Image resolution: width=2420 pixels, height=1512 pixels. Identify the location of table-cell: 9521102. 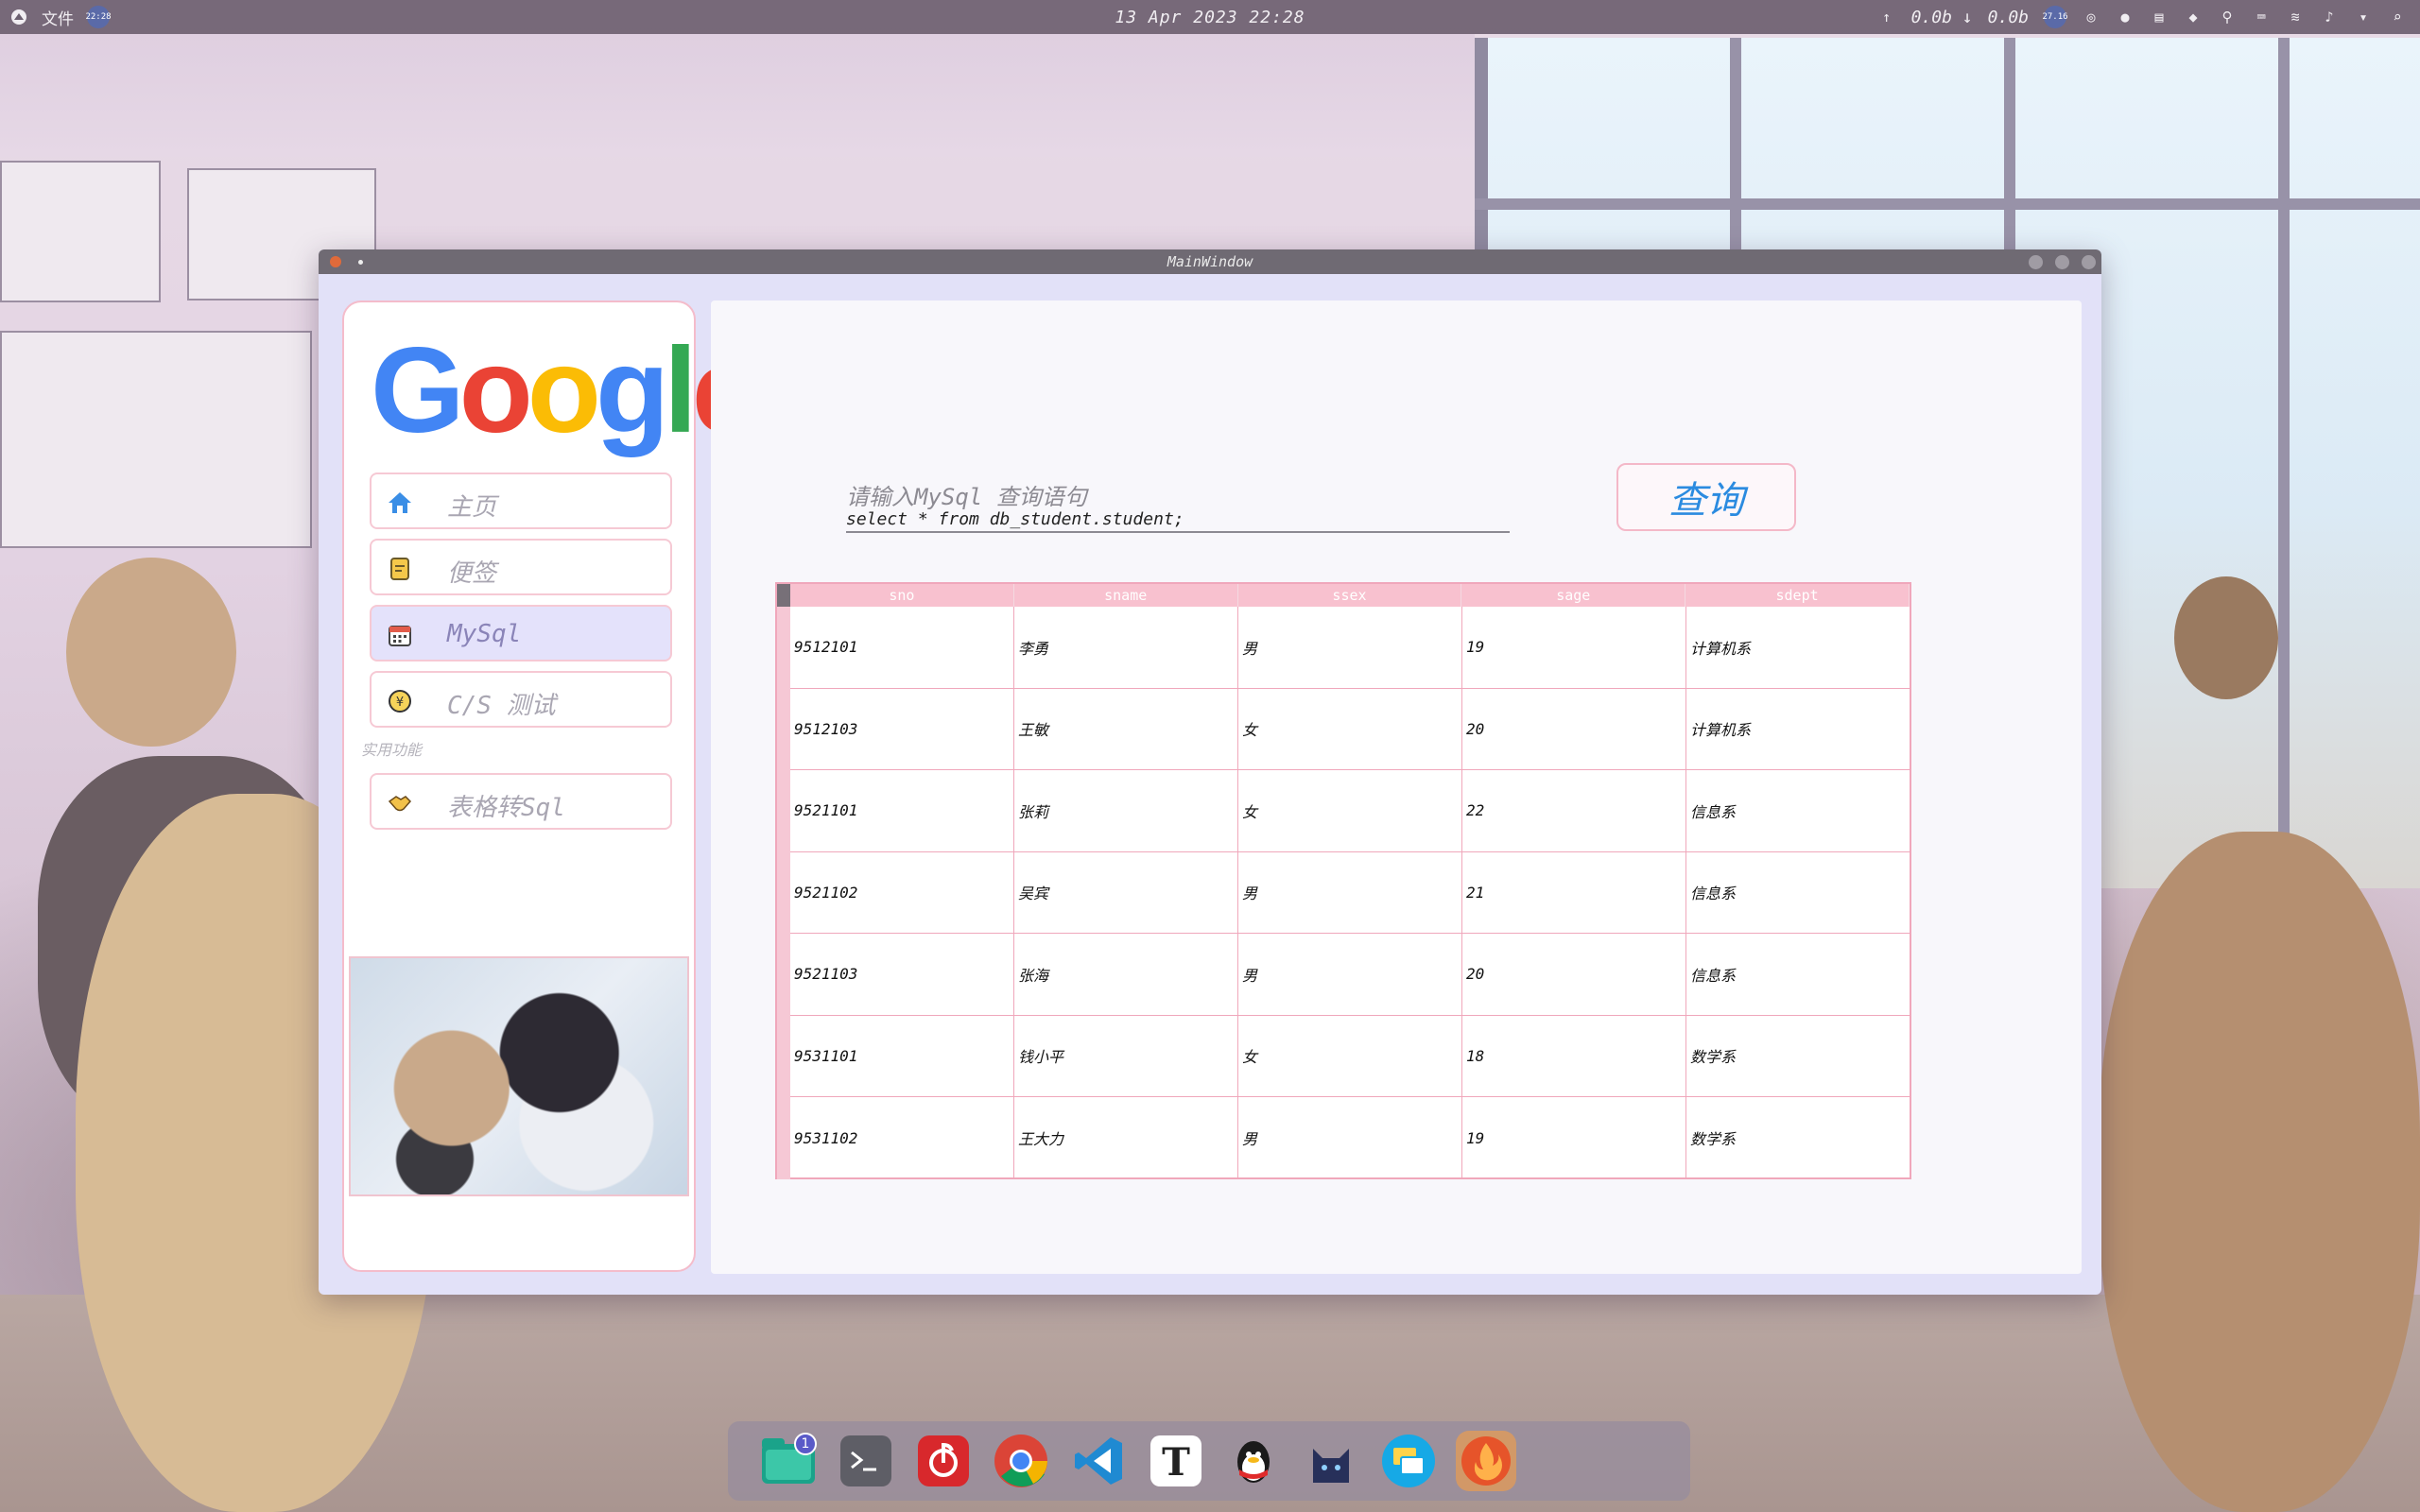
(902, 892).